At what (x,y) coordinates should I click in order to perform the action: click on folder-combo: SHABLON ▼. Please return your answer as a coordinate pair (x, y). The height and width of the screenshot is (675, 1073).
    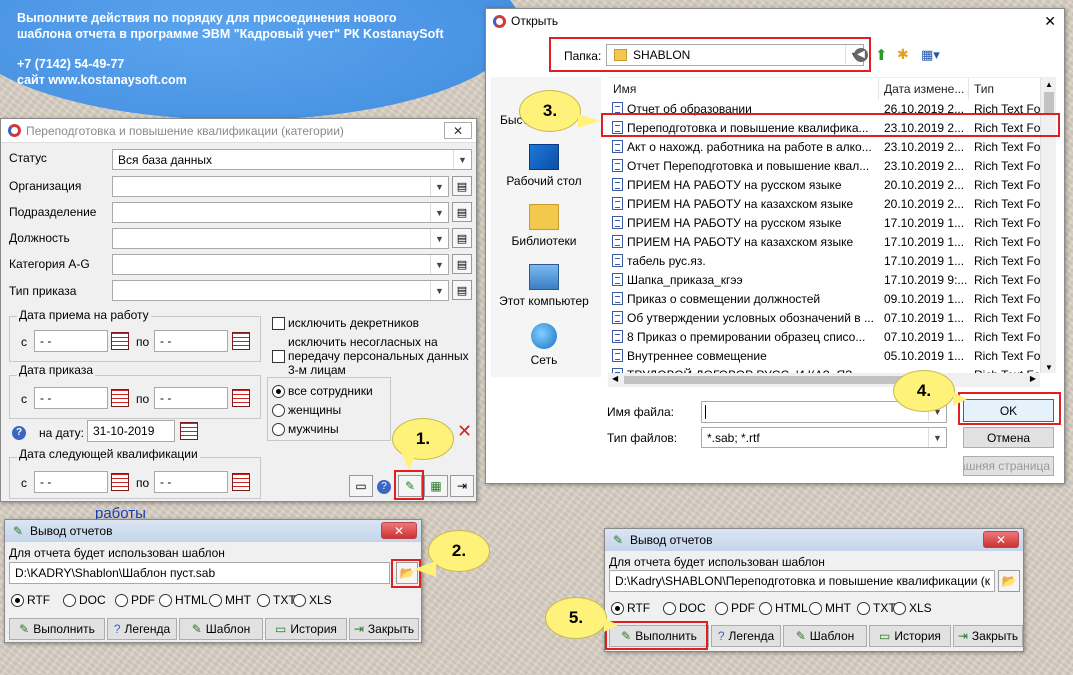
    Looking at the image, I should click on (735, 55).